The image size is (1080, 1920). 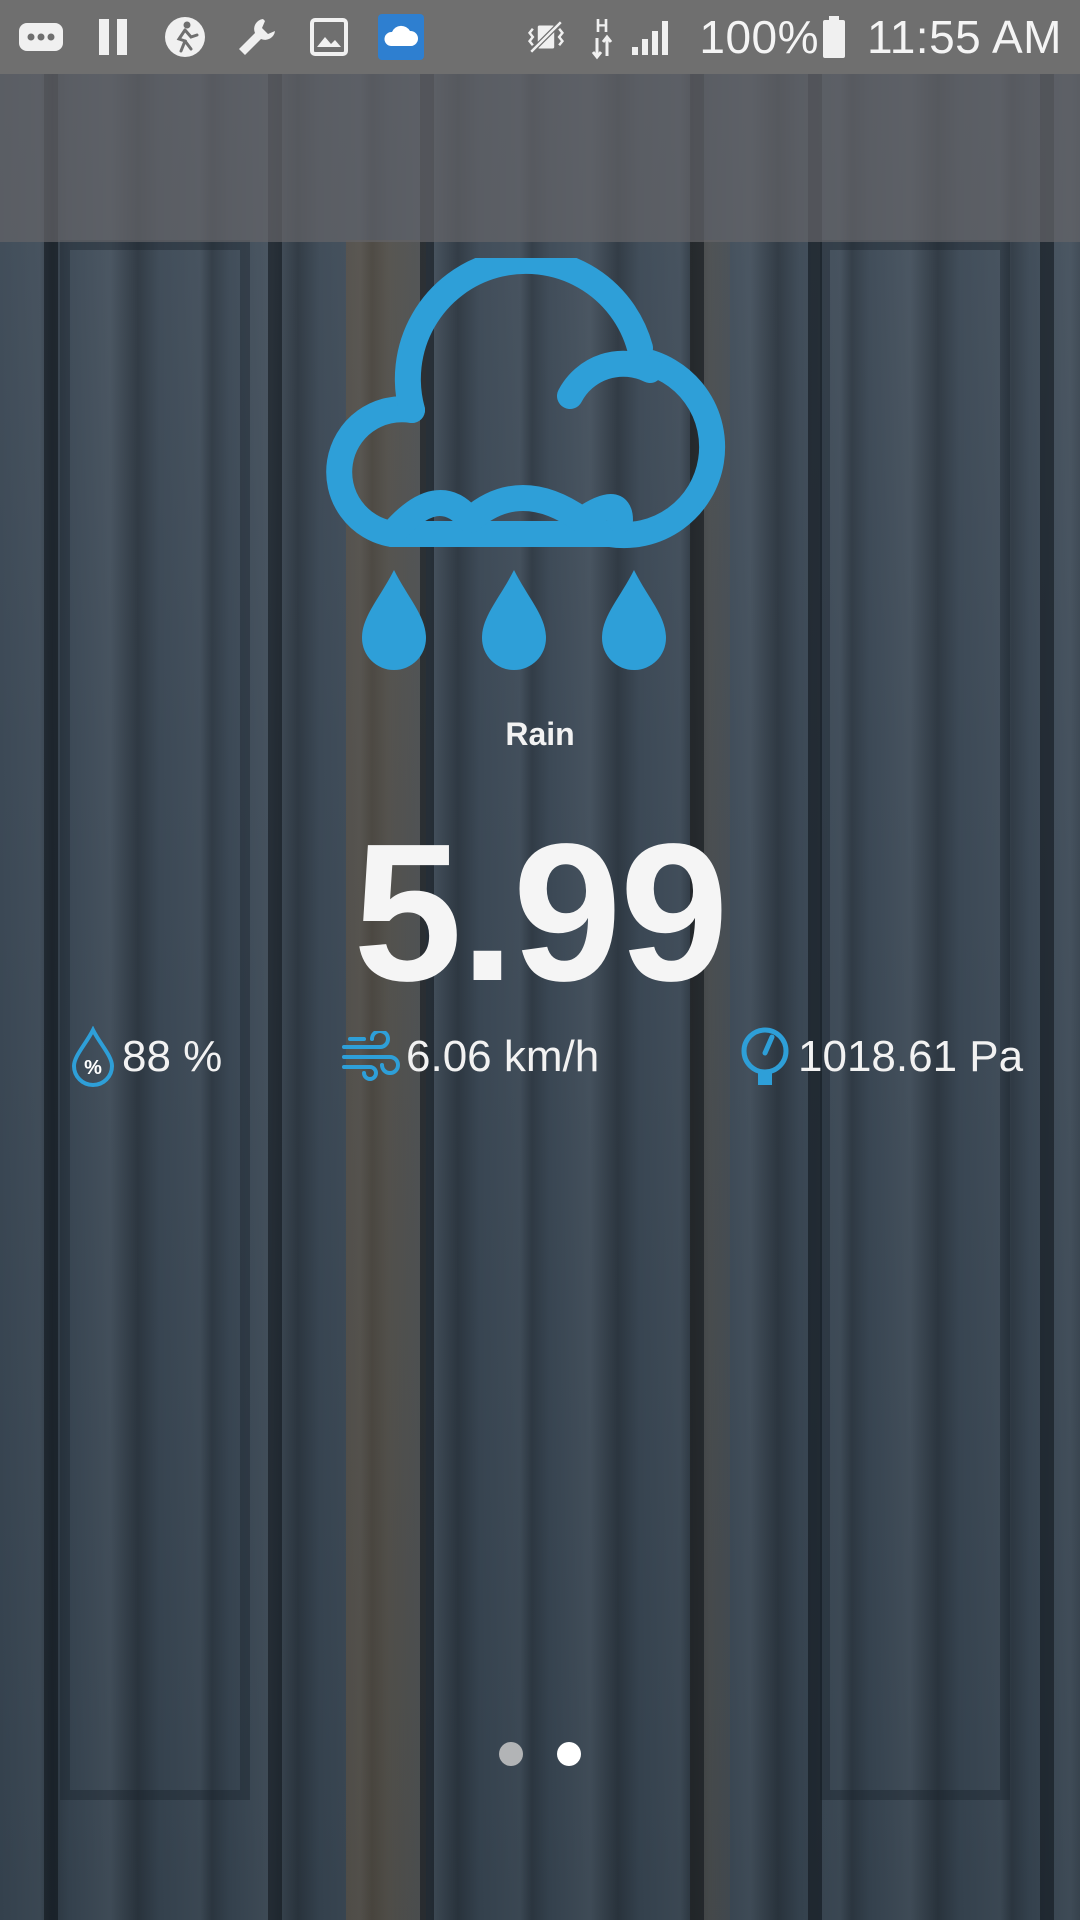 I want to click on wrench-icon, so click(x=257, y=37).